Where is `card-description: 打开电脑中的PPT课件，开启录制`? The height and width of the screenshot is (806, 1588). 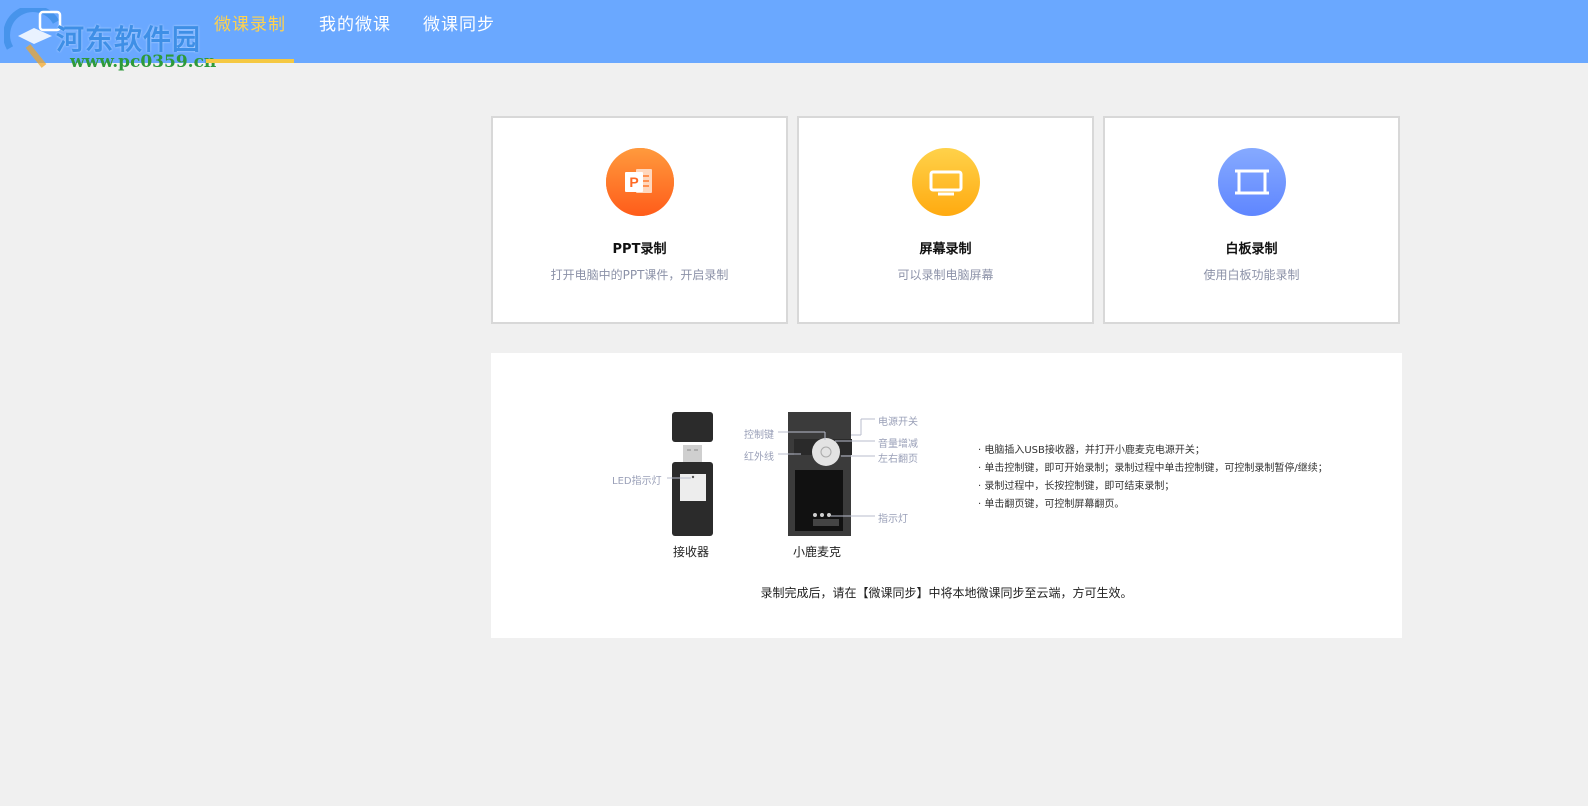
card-description: 打开电脑中的PPT课件，开启录制 is located at coordinates (639, 275).